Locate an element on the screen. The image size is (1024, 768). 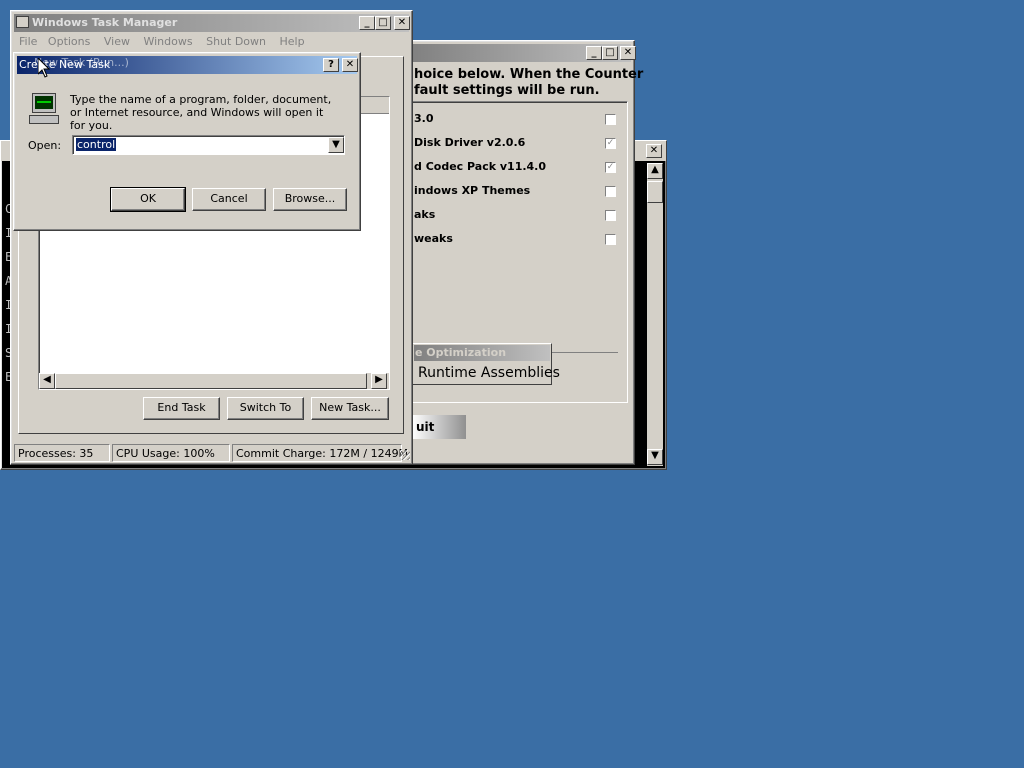
computer-icon is located at coordinates (44, 109).